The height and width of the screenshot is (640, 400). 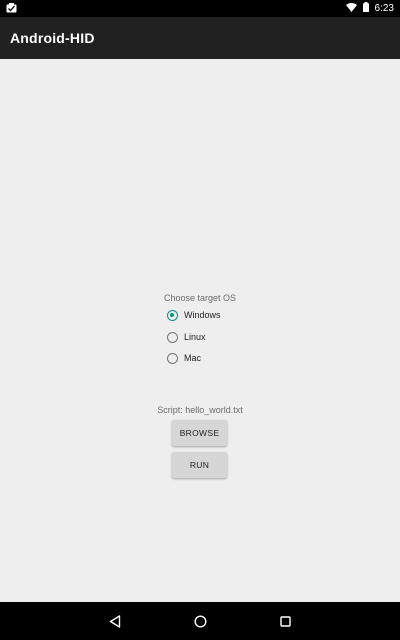 I want to click on radio-label-mac: Mac, so click(x=193, y=358).